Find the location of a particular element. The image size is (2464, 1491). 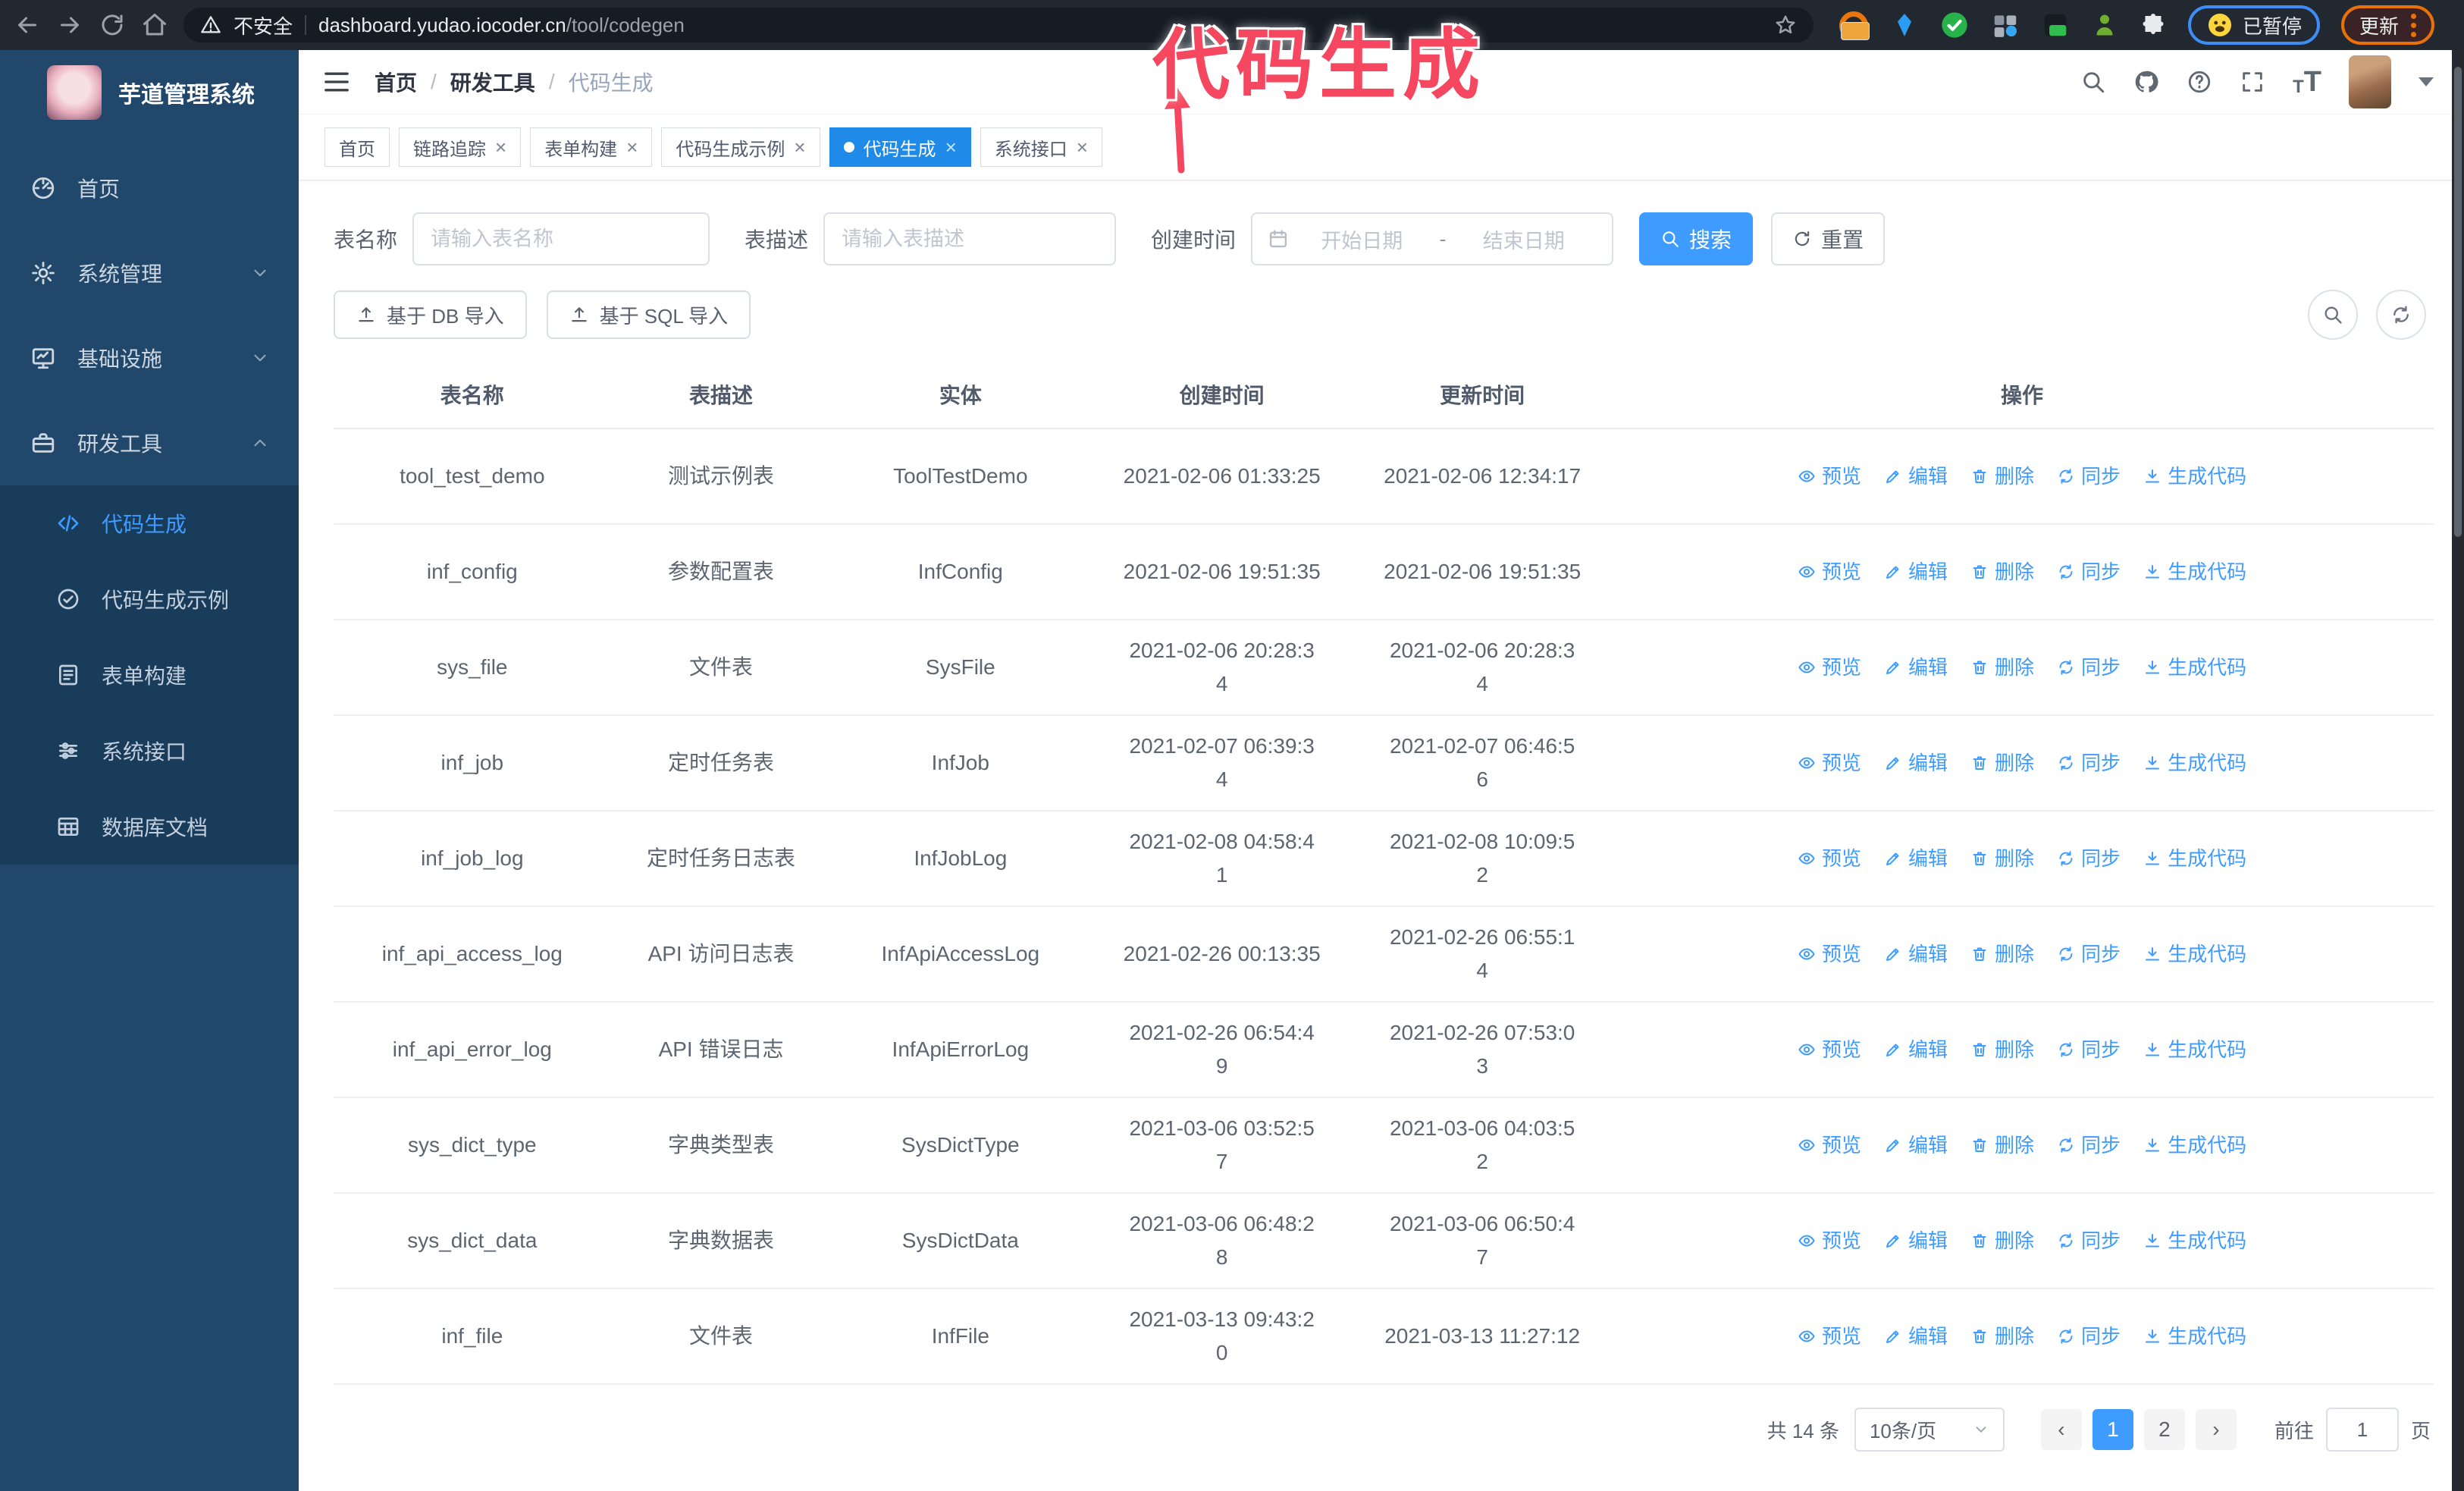

help-icon is located at coordinates (2200, 82).